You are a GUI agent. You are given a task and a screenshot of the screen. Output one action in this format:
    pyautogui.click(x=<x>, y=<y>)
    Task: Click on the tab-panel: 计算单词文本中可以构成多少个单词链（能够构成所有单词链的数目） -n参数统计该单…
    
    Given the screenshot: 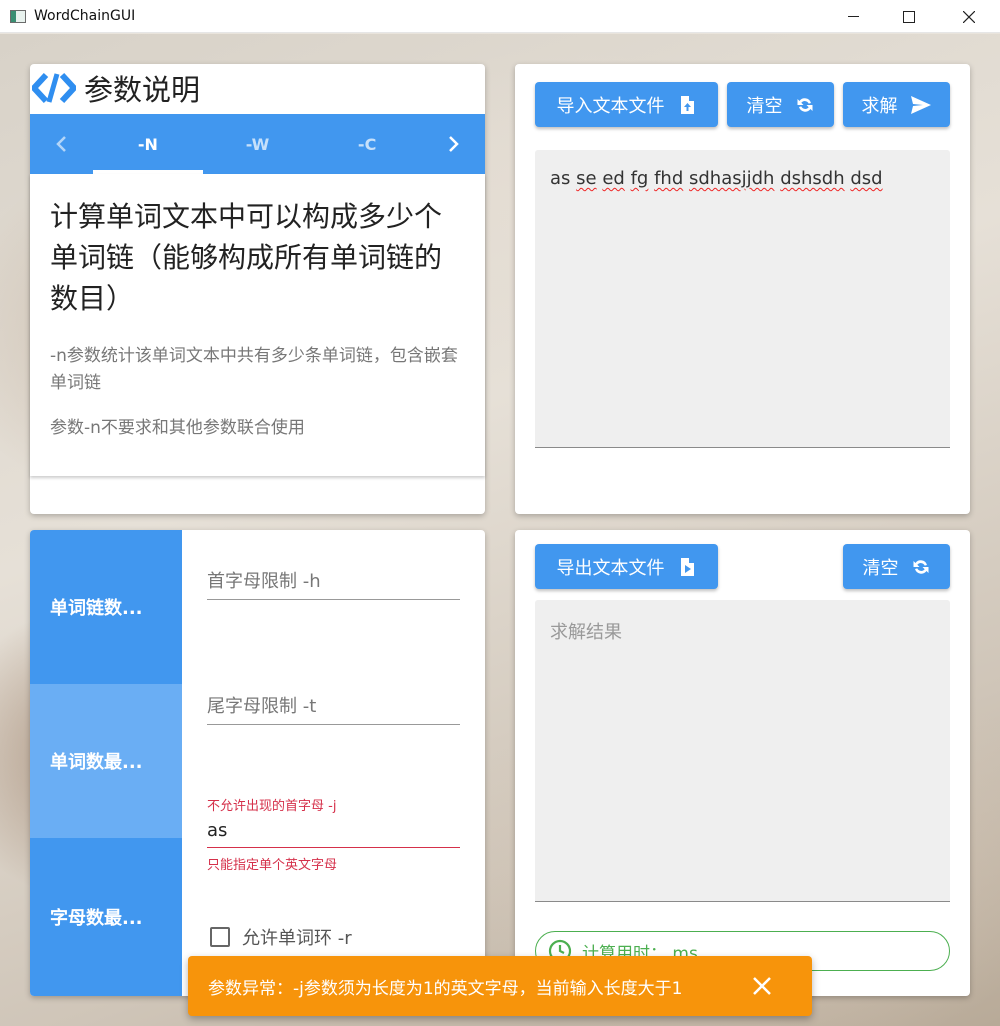 What is the action you would take?
    pyautogui.click(x=257, y=325)
    